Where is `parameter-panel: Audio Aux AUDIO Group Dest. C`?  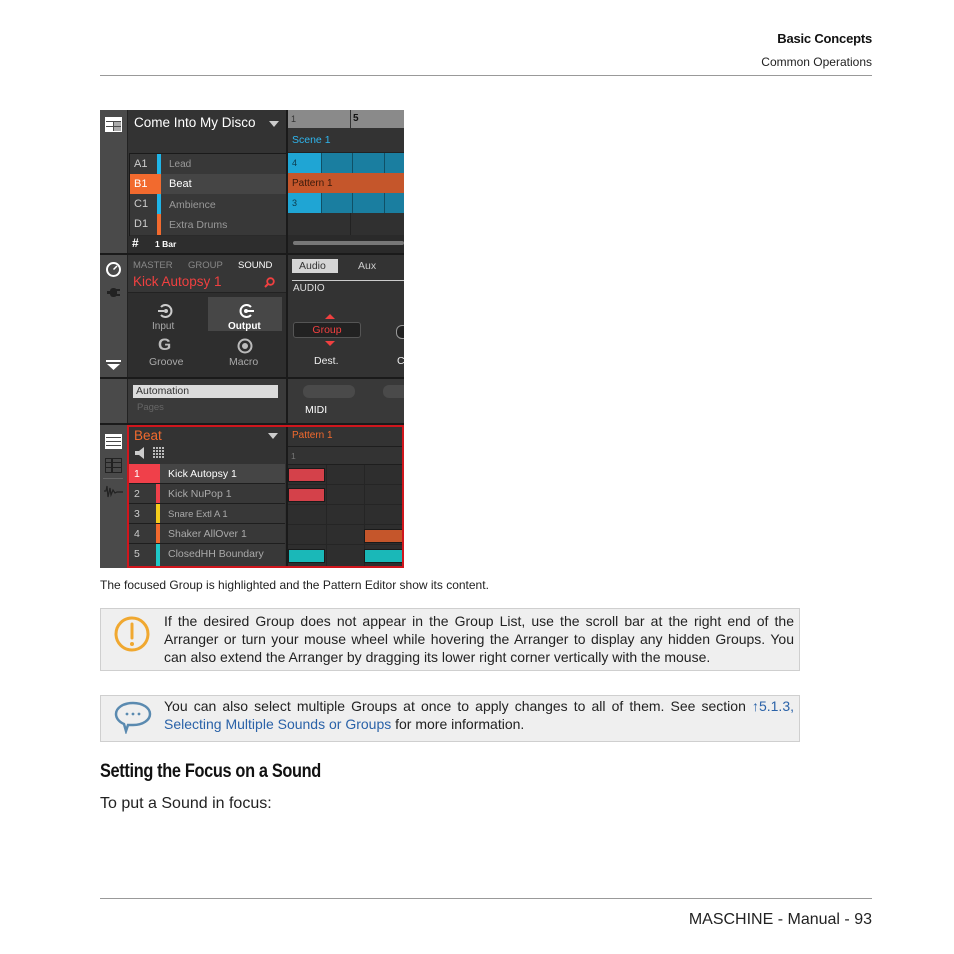
parameter-panel: Audio Aux AUDIO Group Dest. C is located at coordinates (346, 316).